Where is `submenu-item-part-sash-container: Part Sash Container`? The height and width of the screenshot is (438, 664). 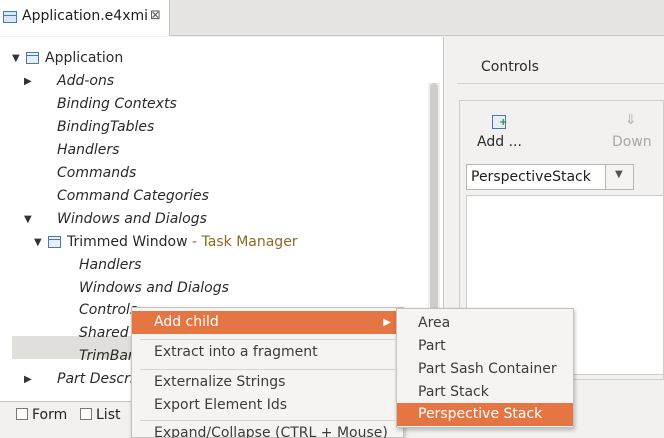 submenu-item-part-sash-container: Part Sash Container is located at coordinates (485, 369).